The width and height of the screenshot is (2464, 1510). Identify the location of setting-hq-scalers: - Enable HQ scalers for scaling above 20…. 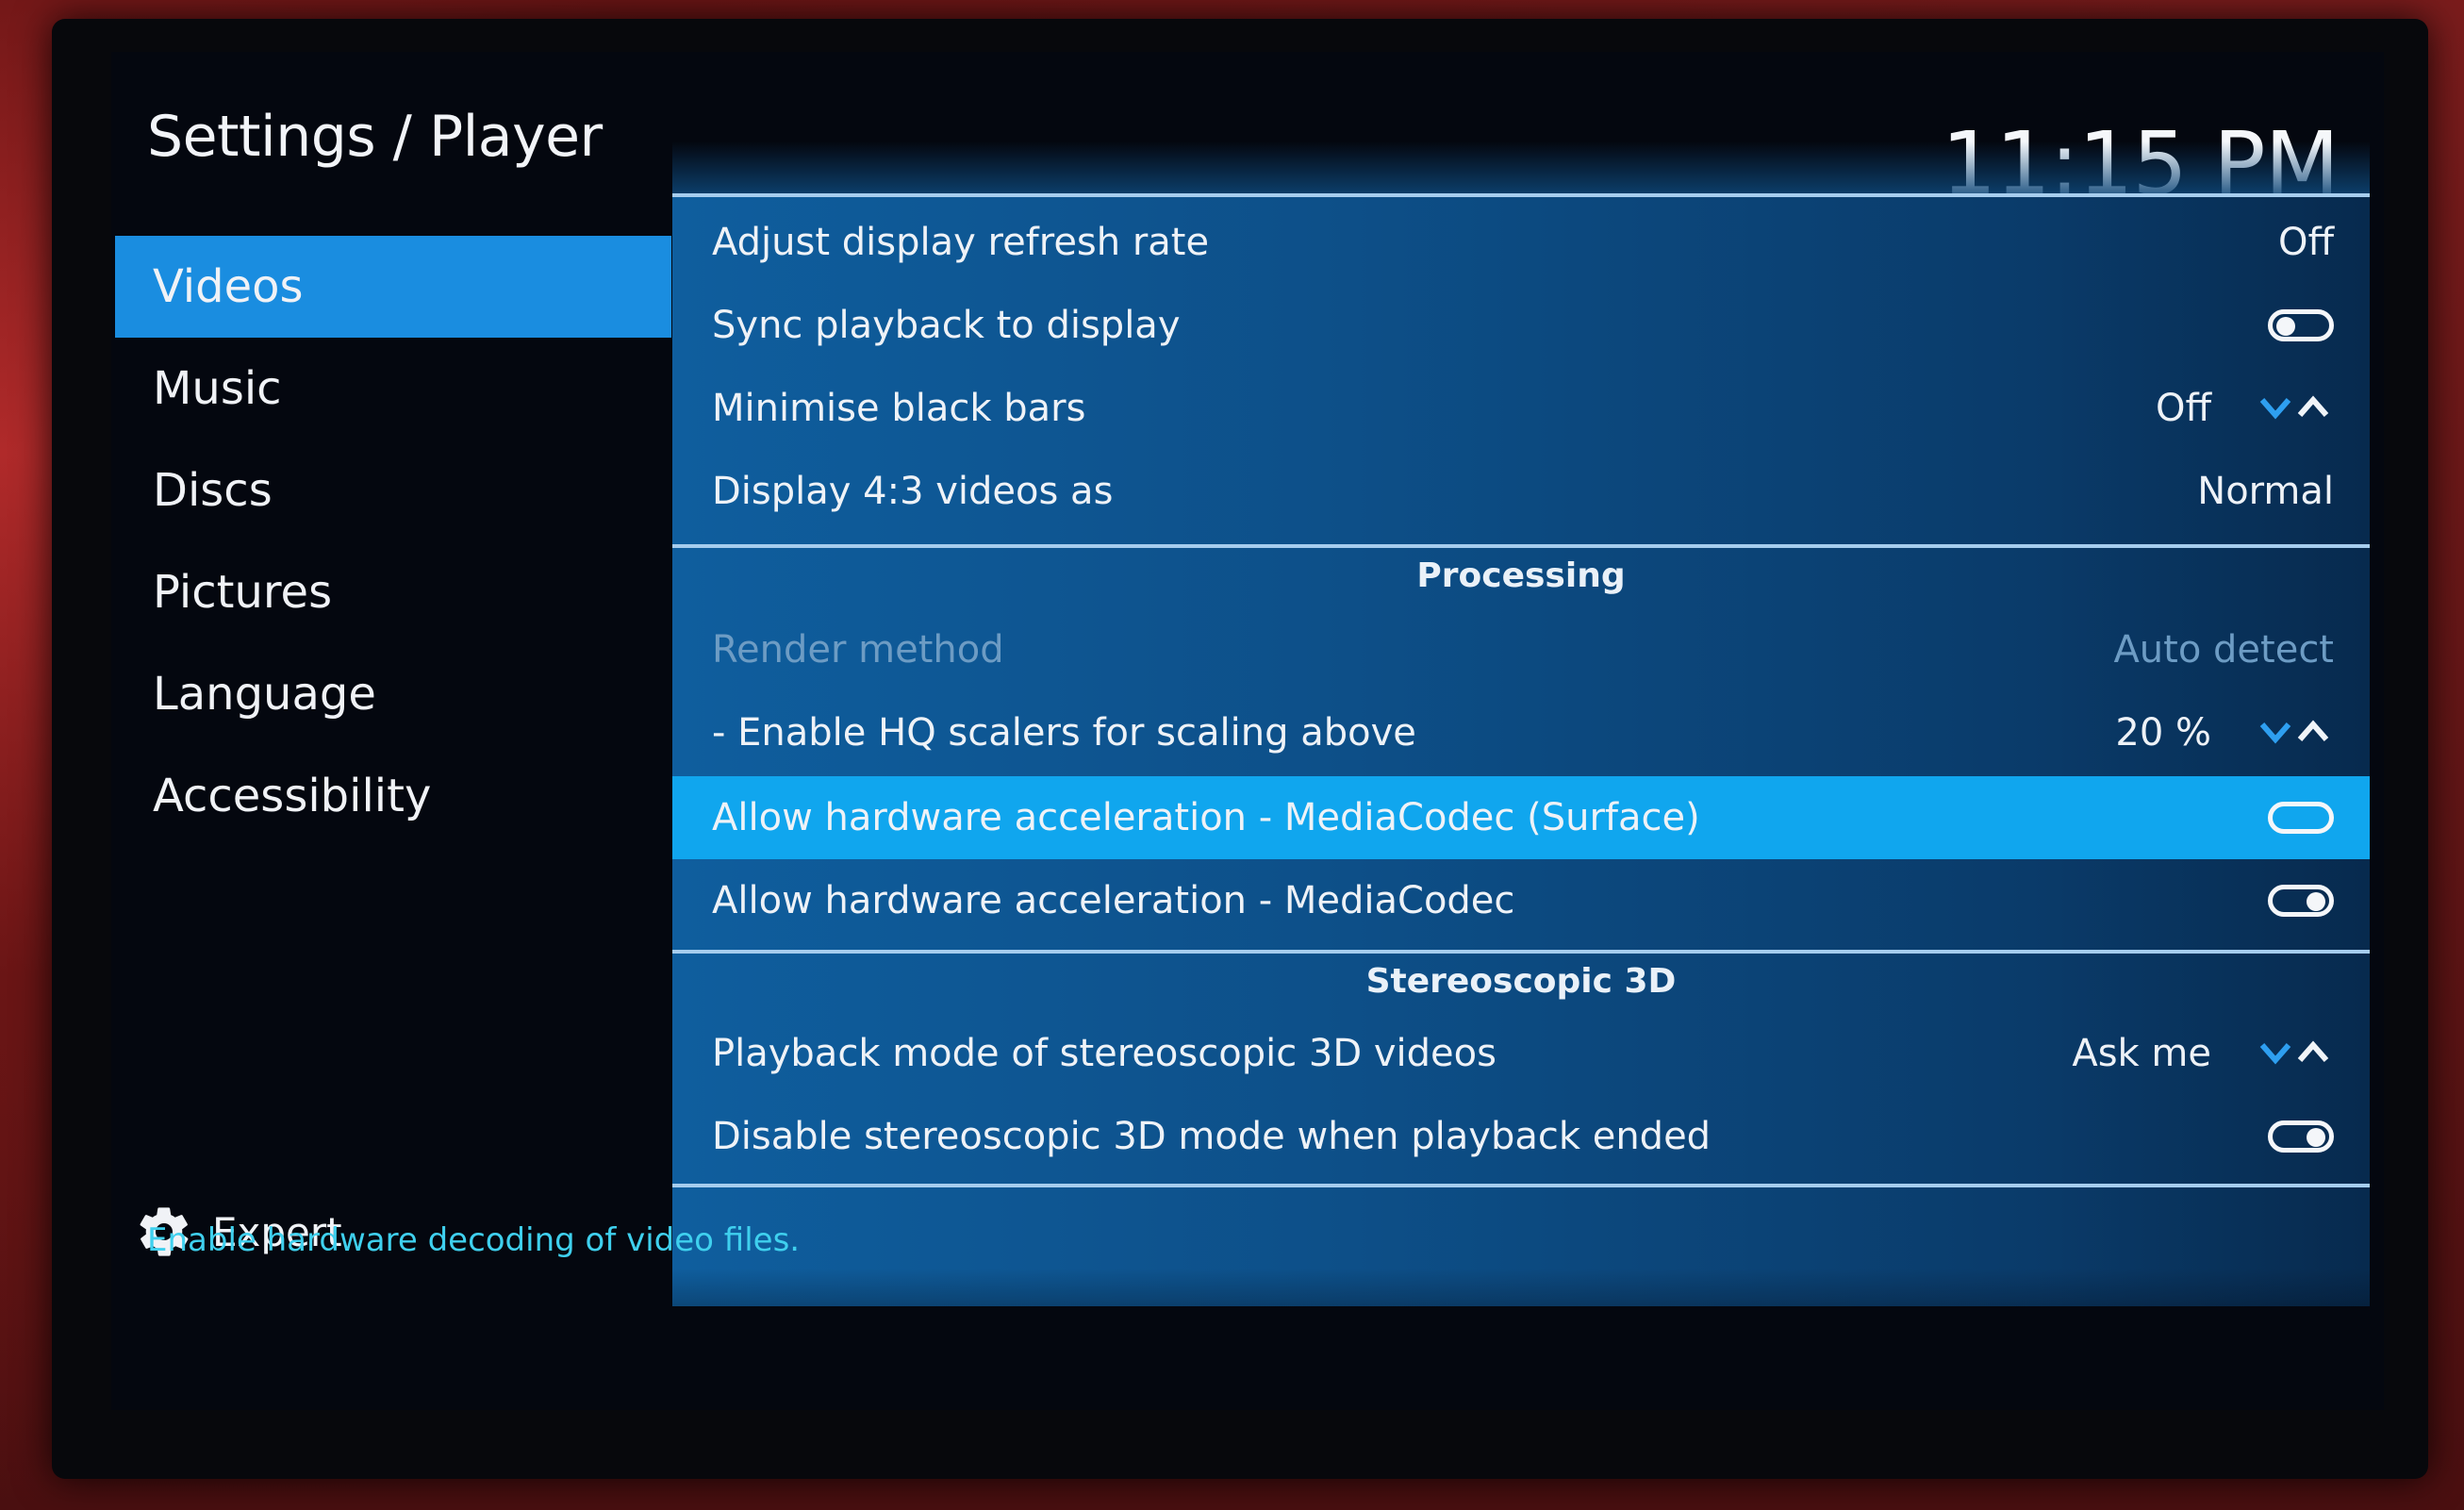
(1521, 733).